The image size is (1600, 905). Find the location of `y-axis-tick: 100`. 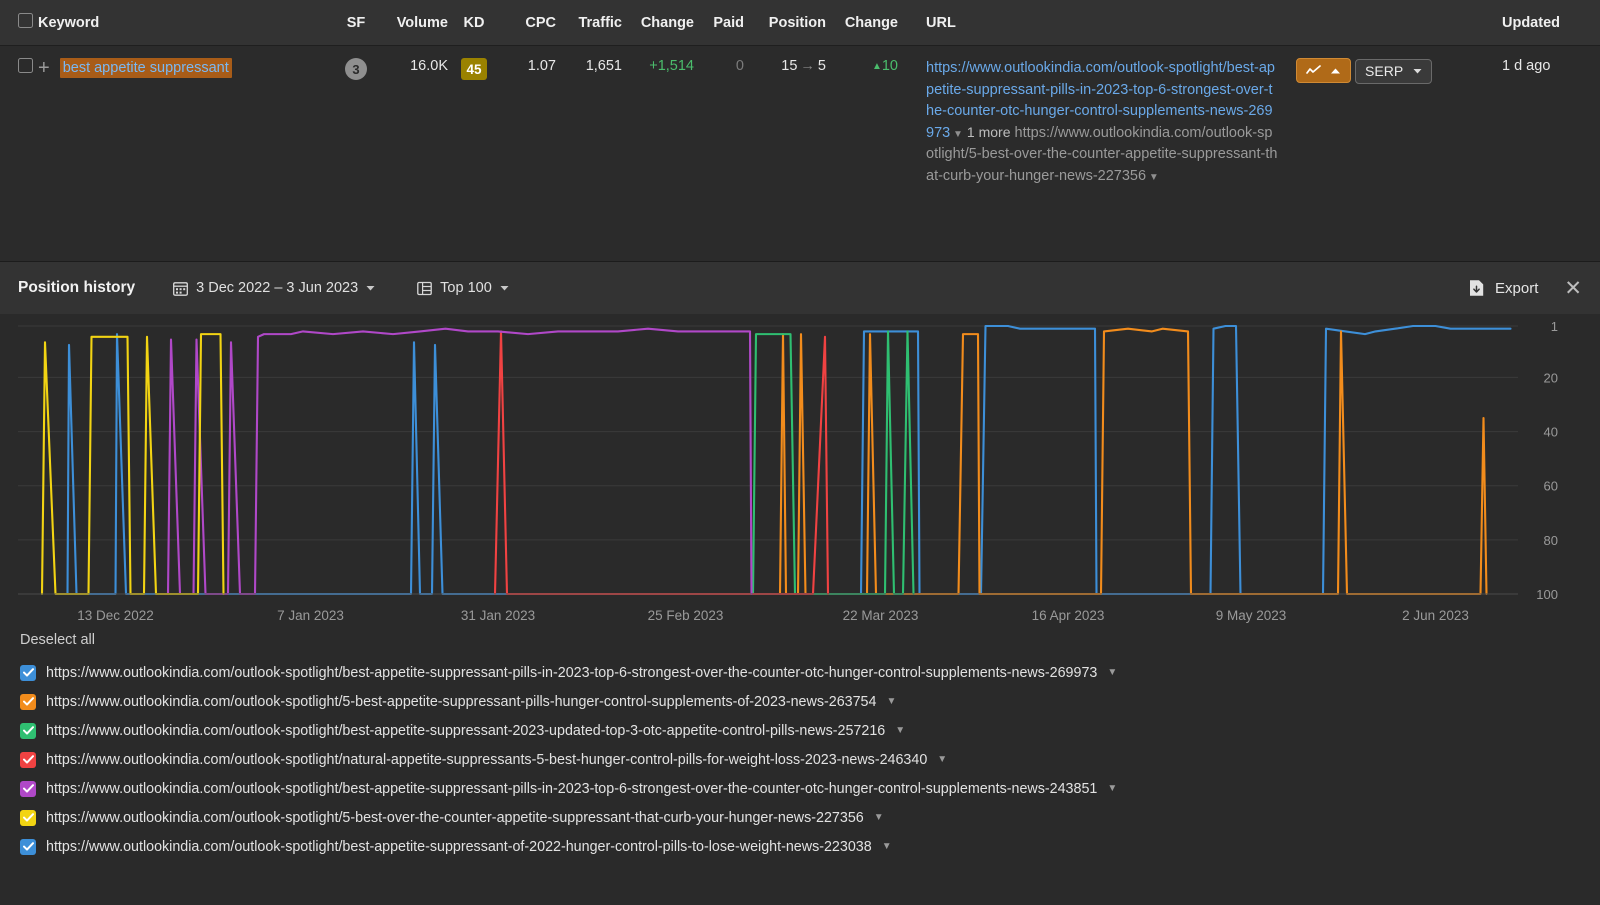

y-axis-tick: 100 is located at coordinates (1547, 594).